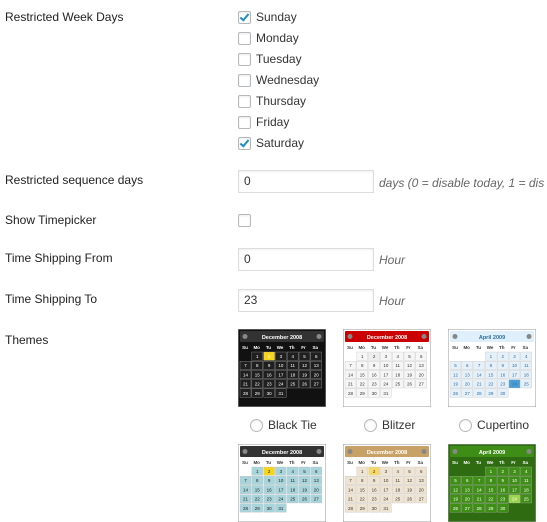 The image size is (547, 522). I want to click on day-number: 13, so click(468, 489).